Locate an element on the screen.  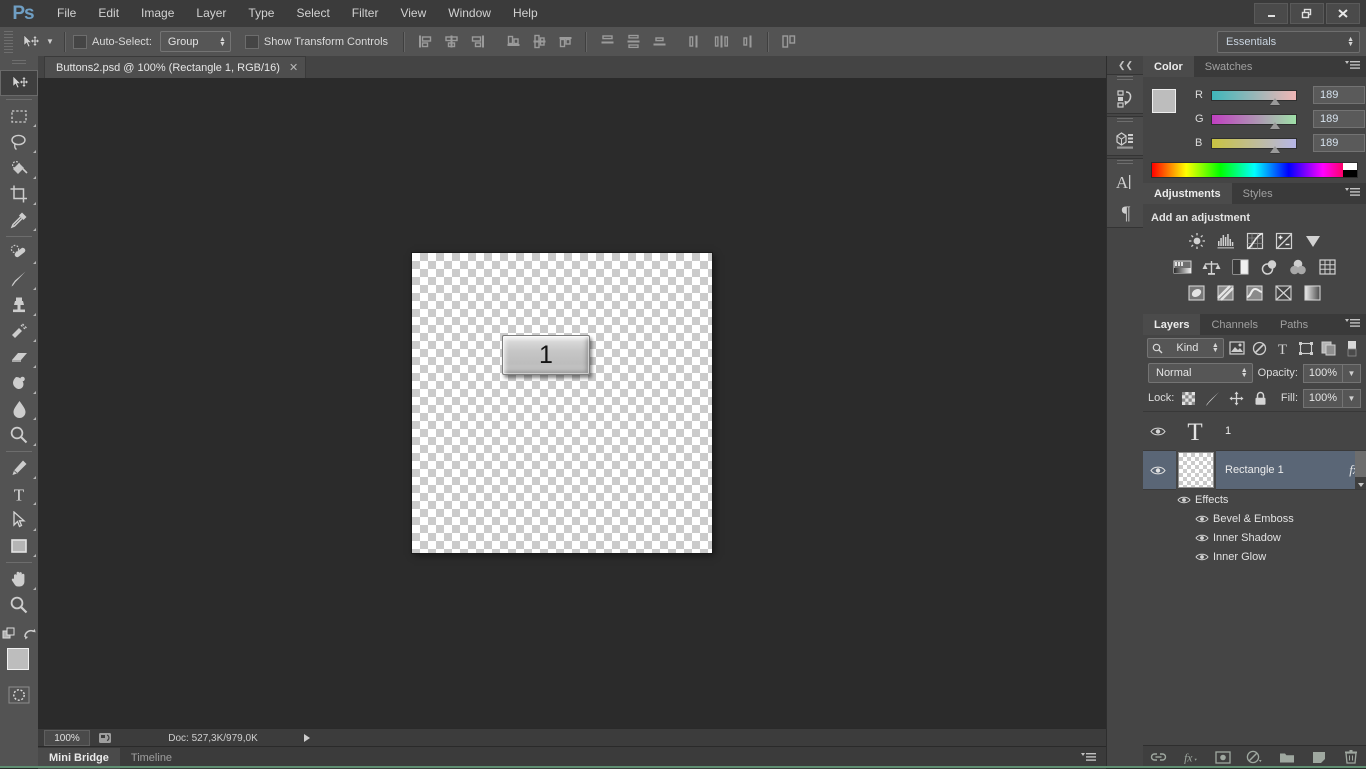
tool-blur is located at coordinates (19, 409).